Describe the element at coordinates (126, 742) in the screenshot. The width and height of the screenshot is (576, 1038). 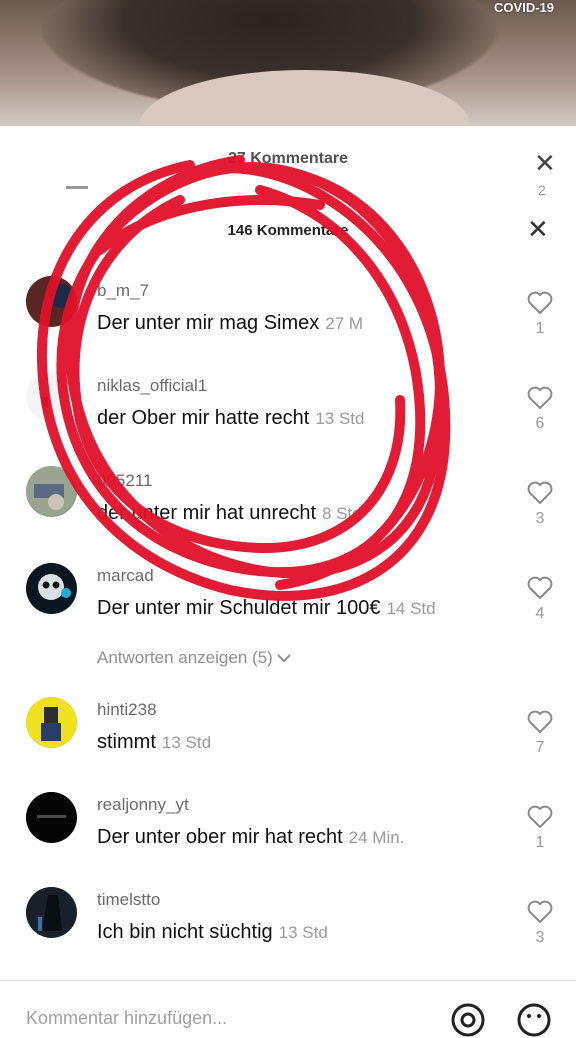
I see `comment-body: stimmt` at that location.